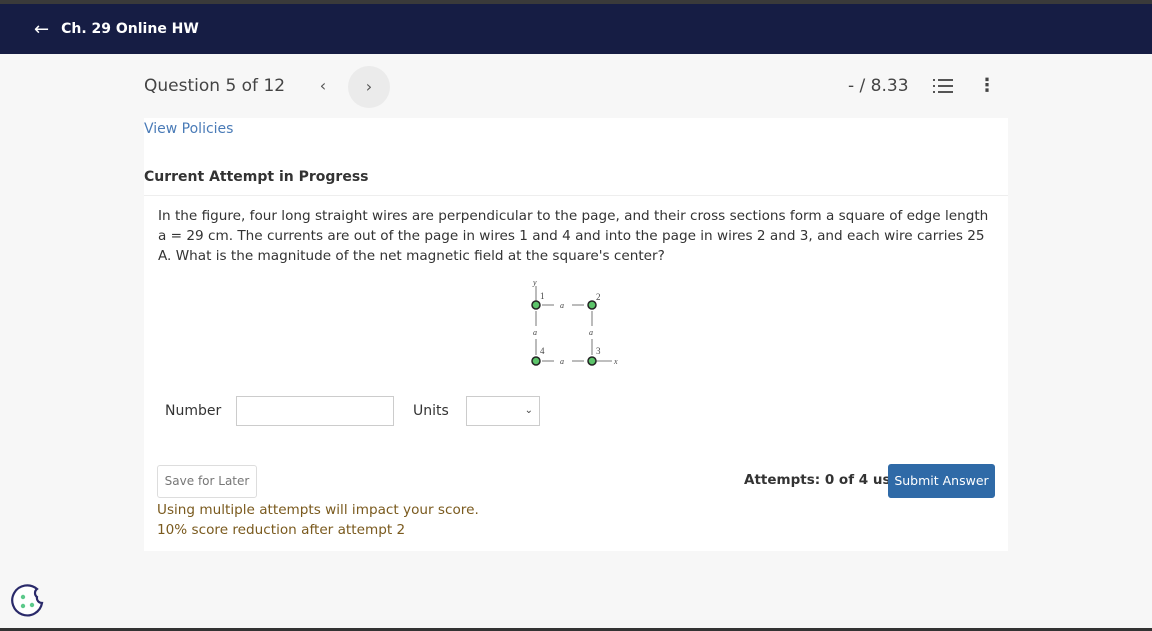 Image resolution: width=1152 pixels, height=631 pixels. I want to click on chevron-down-icon: ⌄, so click(528, 410).